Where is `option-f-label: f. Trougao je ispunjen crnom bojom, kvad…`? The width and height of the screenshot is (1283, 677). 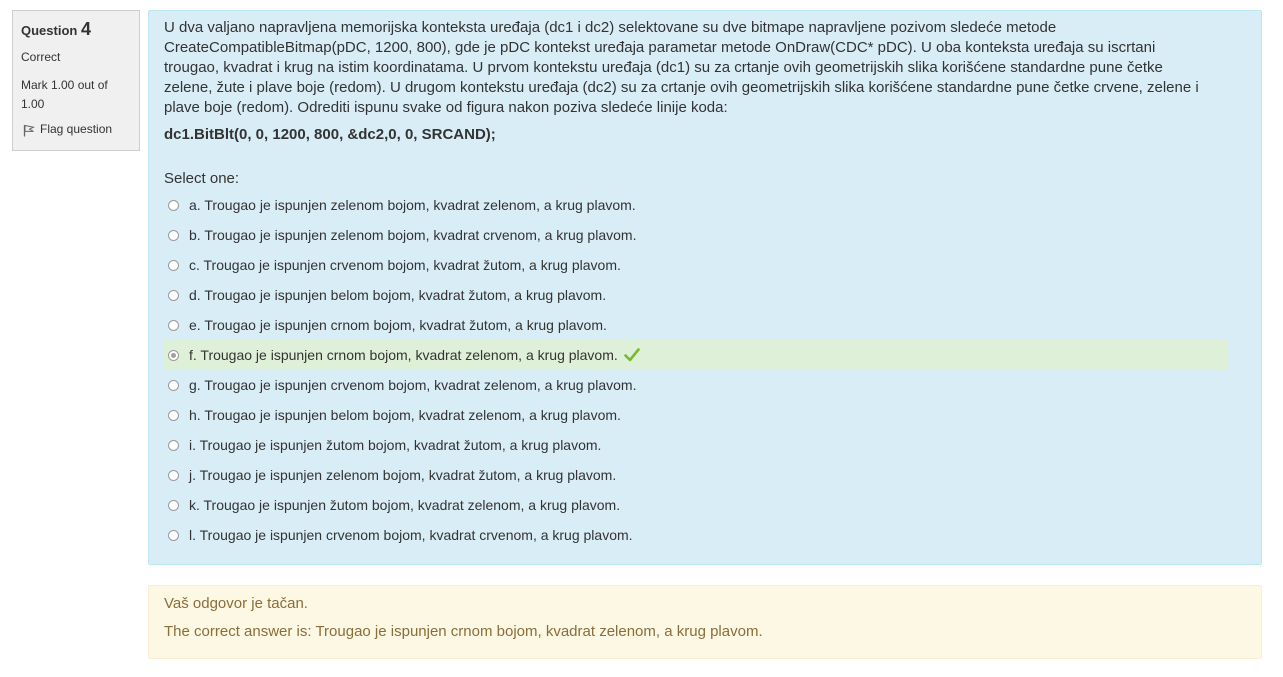 option-f-label: f. Trougao je ispunjen crnom bojom, kvad… is located at coordinates (403, 355).